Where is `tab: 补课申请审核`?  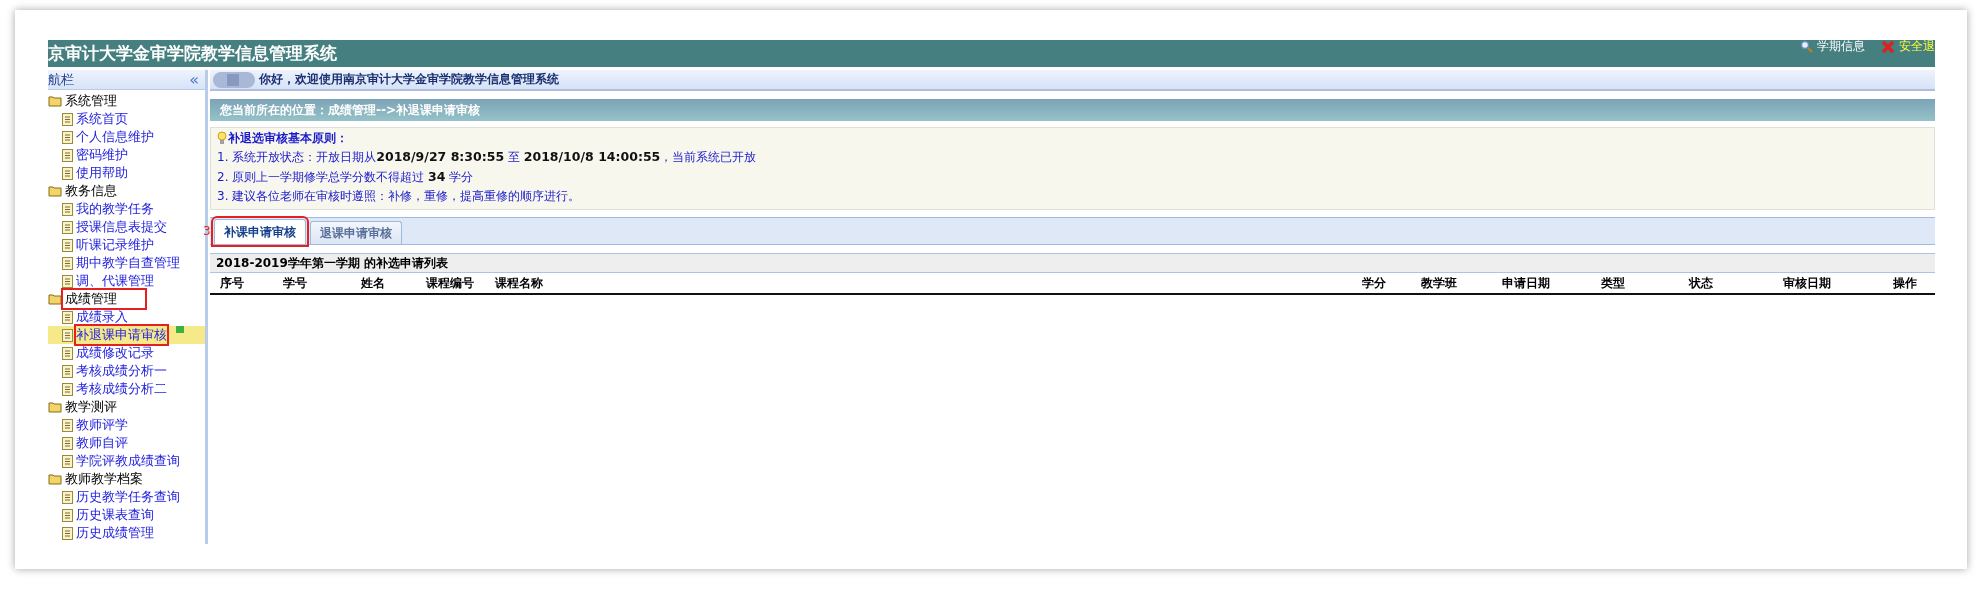 tab: 补课申请审核 is located at coordinates (260, 231).